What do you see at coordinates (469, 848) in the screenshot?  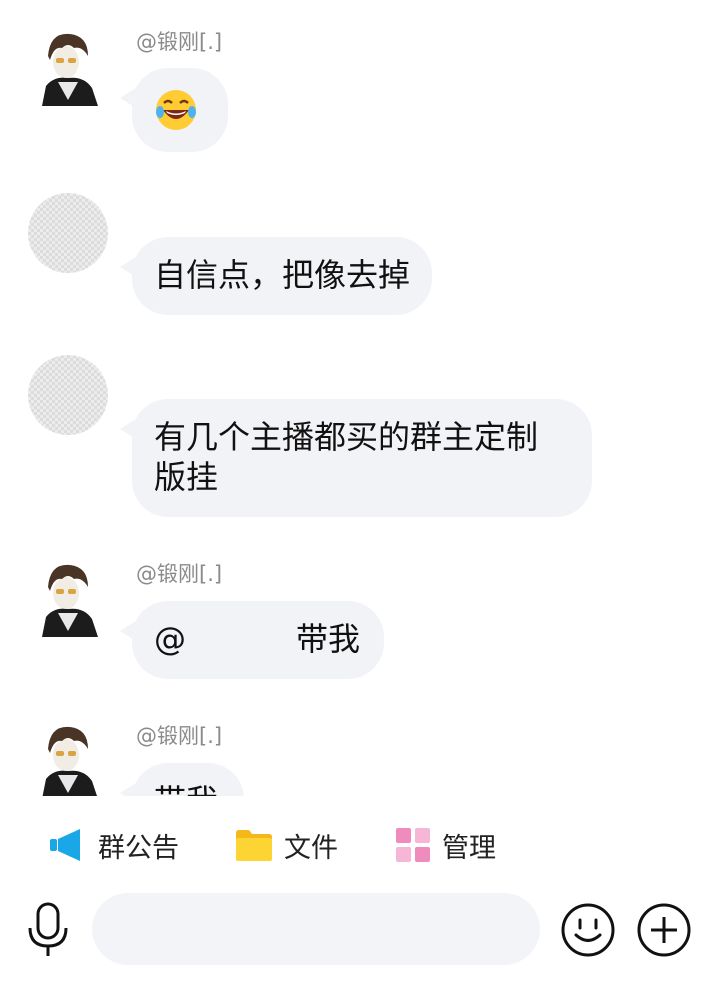 I see `manage-label: 管理` at bounding box center [469, 848].